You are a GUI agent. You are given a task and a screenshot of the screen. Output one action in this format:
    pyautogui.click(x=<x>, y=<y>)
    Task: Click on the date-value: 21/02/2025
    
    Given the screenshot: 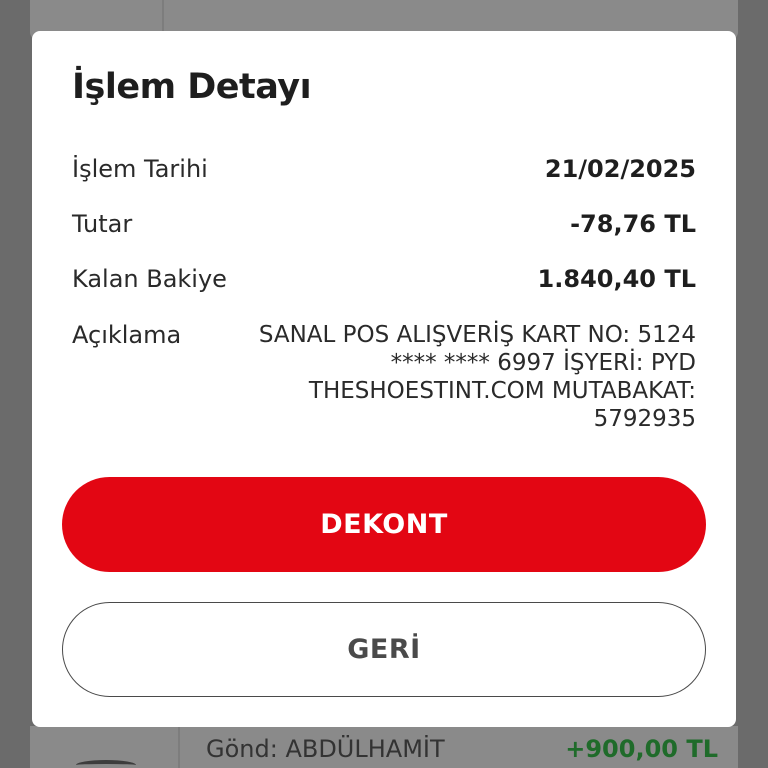 What is the action you would take?
    pyautogui.click(x=620, y=169)
    